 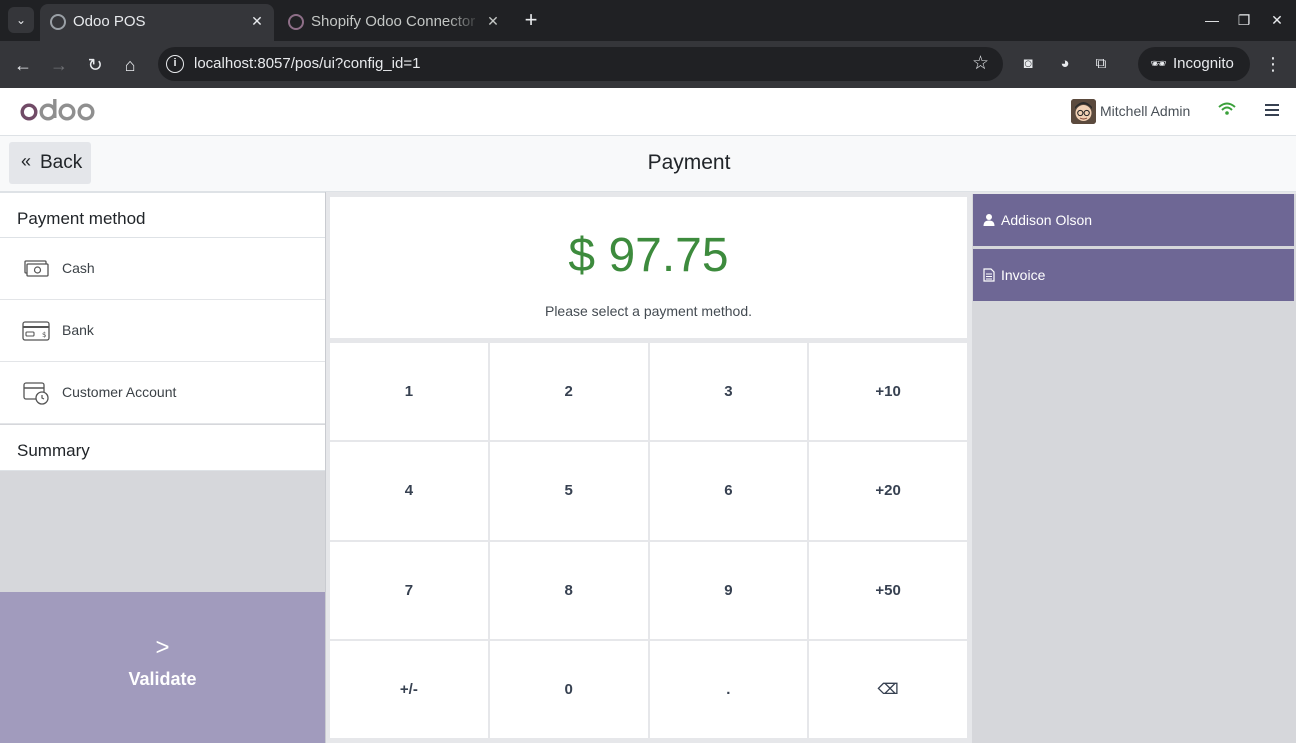 I want to click on numpad-key-9: 9, so click(x=728, y=590).